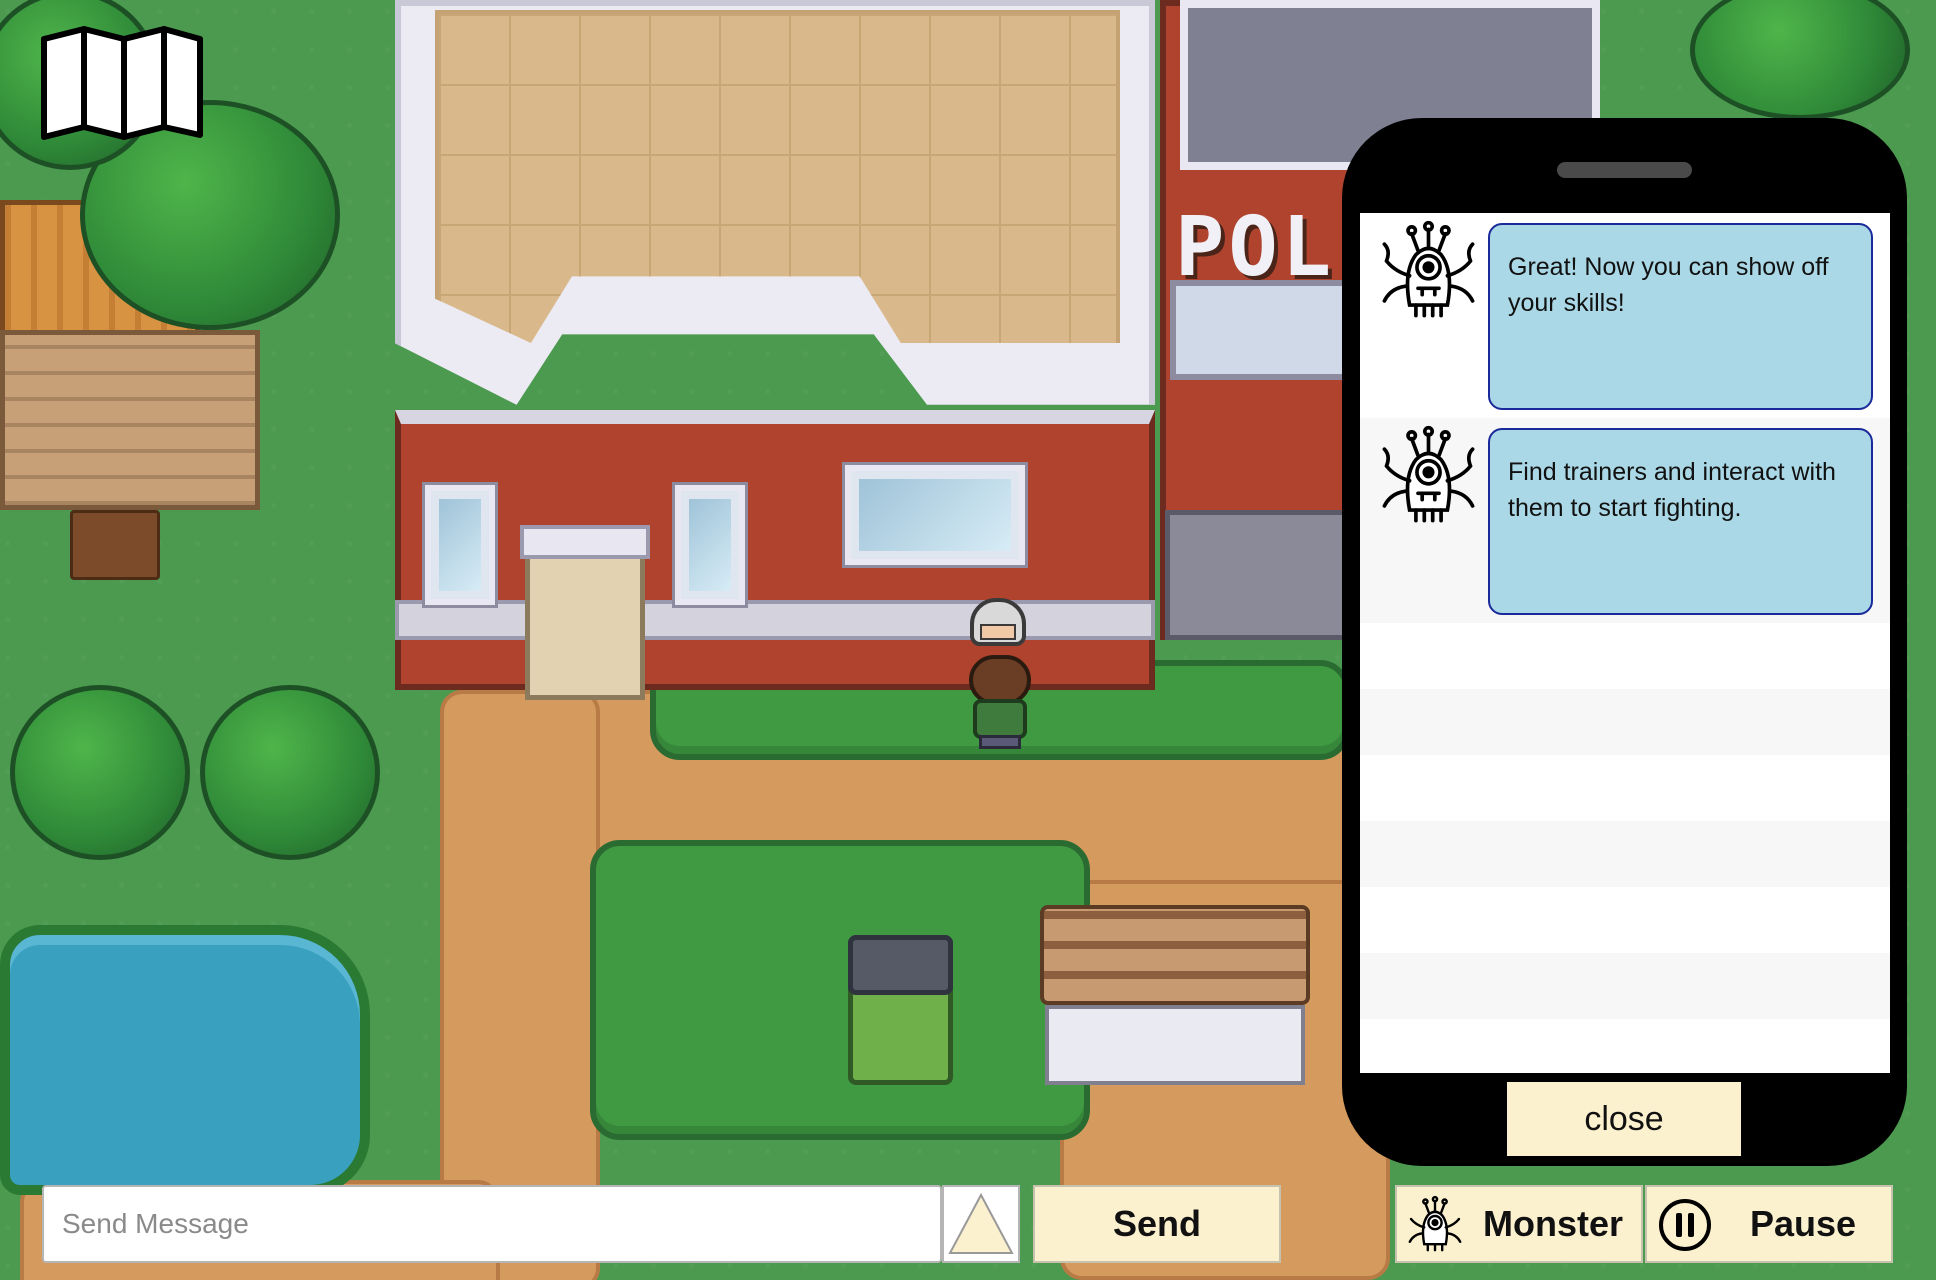 The height and width of the screenshot is (1280, 1936). What do you see at coordinates (1803, 1223) in the screenshot?
I see `pause-button-label: Pause` at bounding box center [1803, 1223].